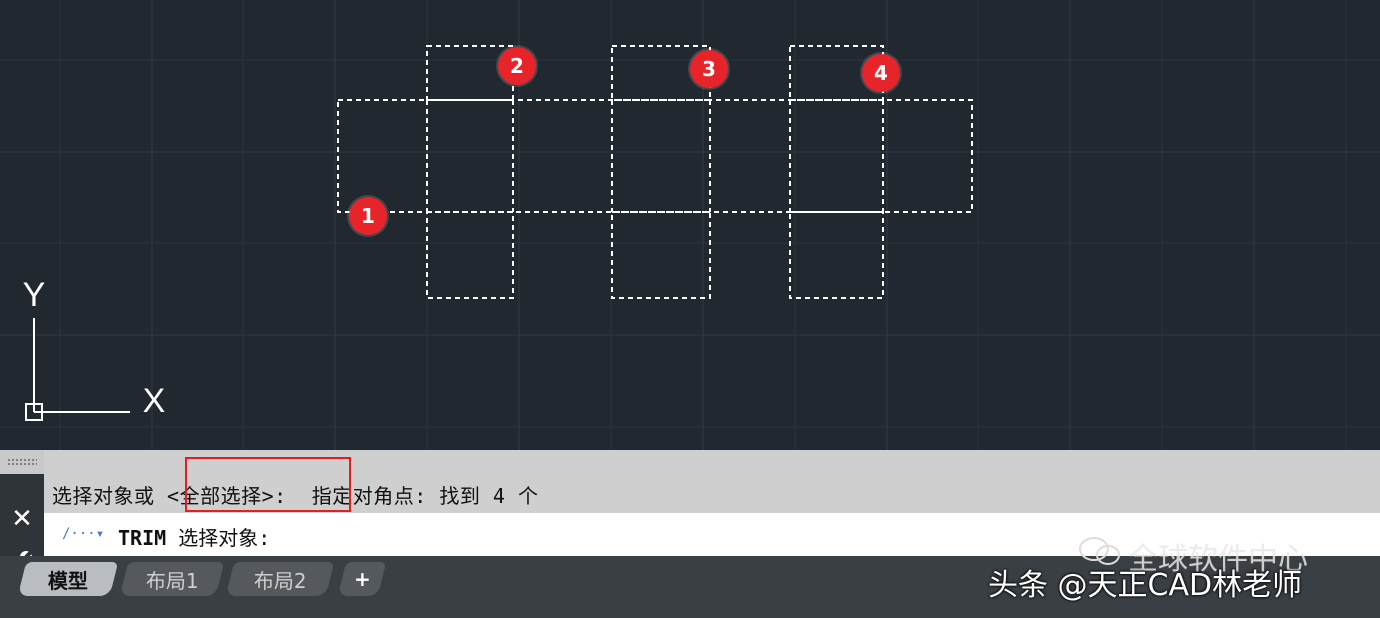 Image resolution: width=1380 pixels, height=618 pixels. What do you see at coordinates (22, 519) in the screenshot?
I see `close-icon: ✕` at bounding box center [22, 519].